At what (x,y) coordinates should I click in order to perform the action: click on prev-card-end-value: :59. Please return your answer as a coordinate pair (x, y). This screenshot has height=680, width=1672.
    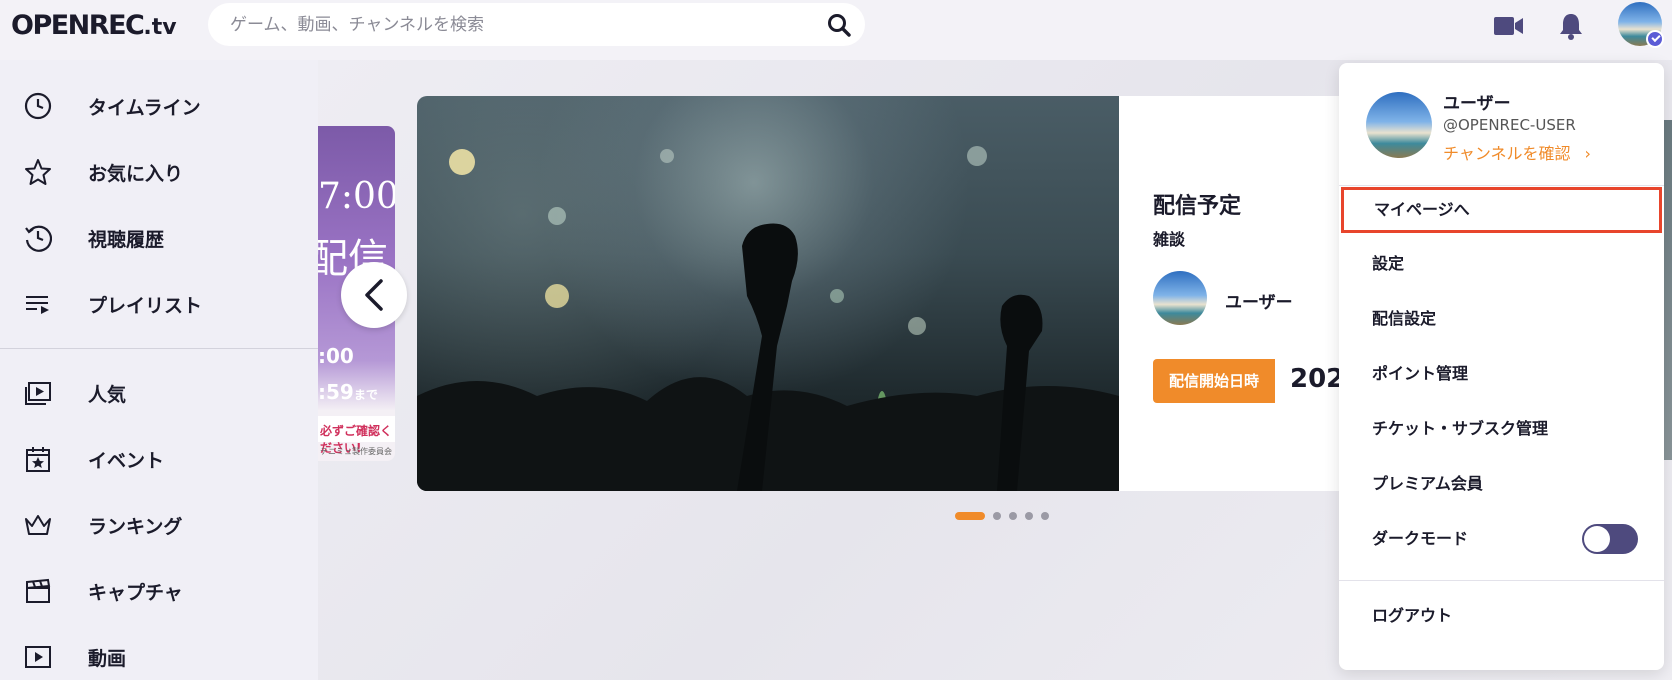
    Looking at the image, I should click on (336, 392).